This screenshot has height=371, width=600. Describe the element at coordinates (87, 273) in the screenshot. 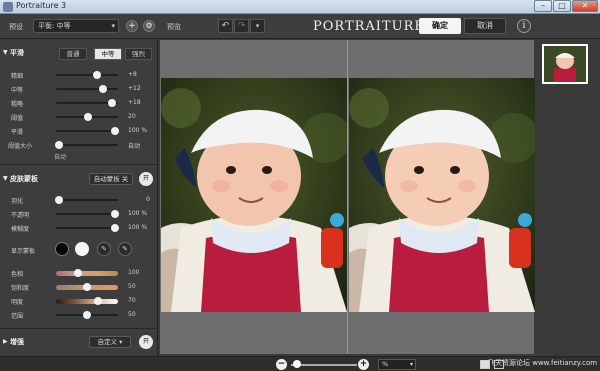

I see `hue-gradient` at that location.